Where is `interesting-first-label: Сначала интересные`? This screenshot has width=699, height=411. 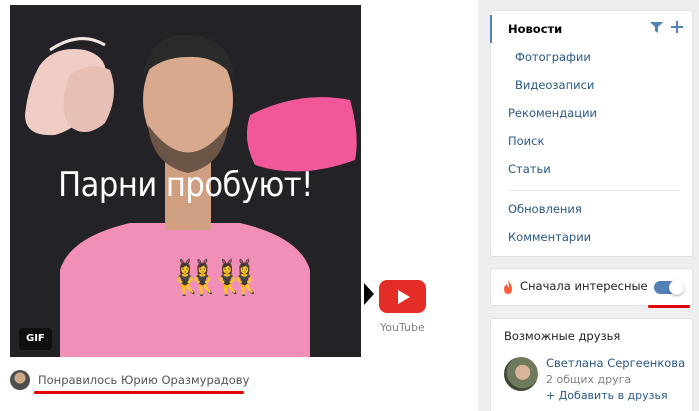 interesting-first-label: Сначала интересные is located at coordinates (584, 286).